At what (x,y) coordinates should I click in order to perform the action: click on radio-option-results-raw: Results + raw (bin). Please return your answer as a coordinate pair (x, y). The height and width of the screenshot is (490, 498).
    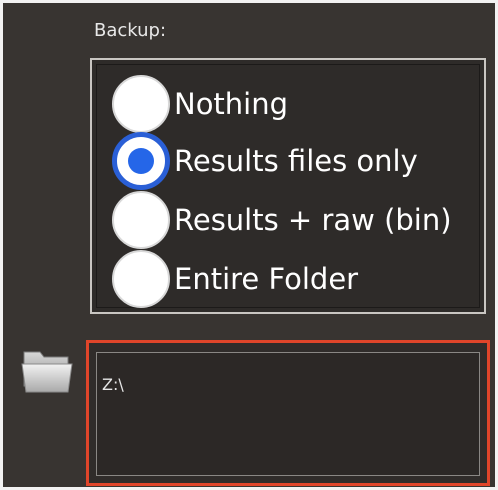
    Looking at the image, I should click on (282, 220).